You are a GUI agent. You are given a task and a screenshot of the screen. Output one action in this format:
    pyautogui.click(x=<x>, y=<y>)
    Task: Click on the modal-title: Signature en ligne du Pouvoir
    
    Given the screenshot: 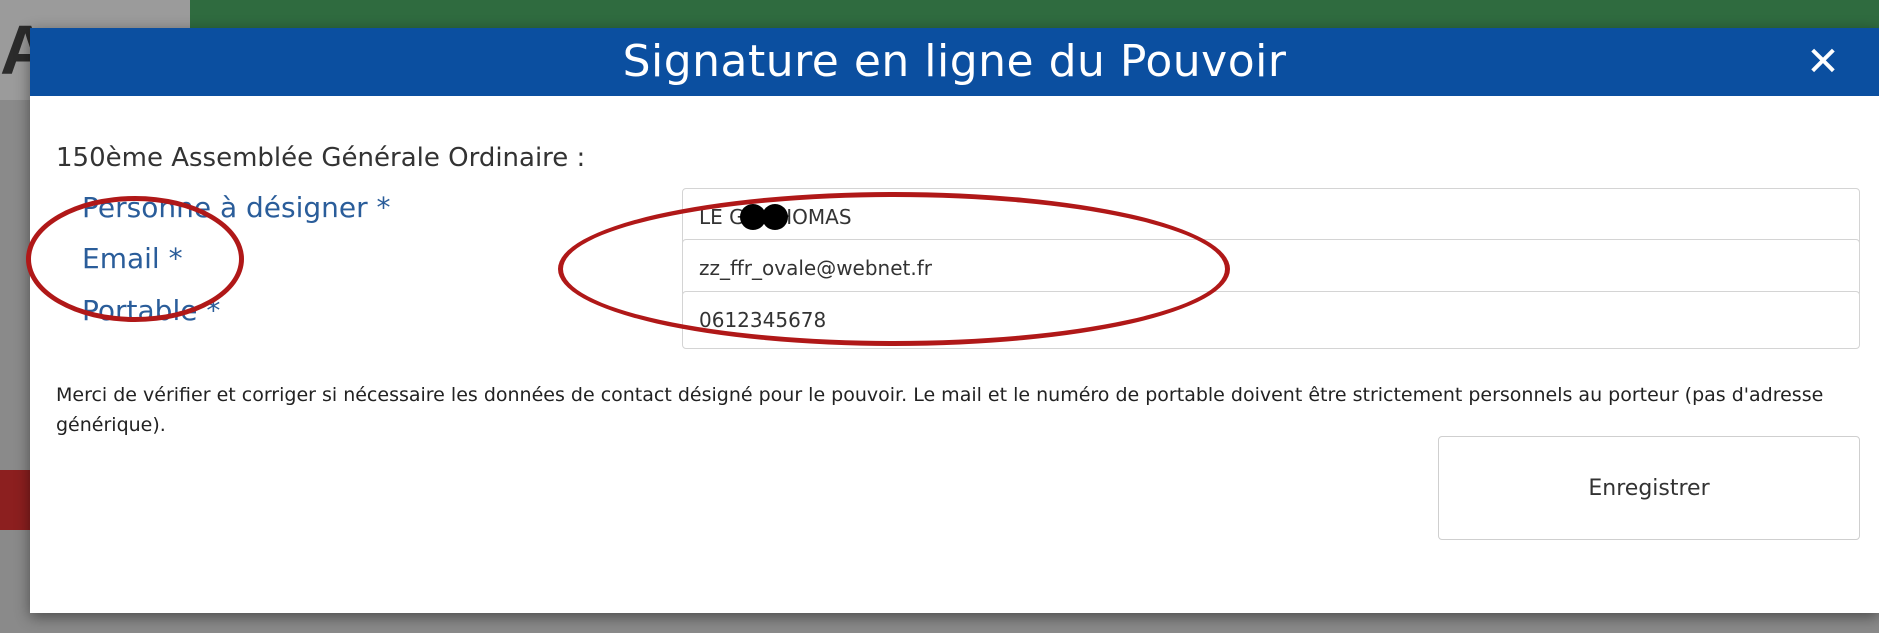 What is the action you would take?
    pyautogui.click(x=954, y=61)
    